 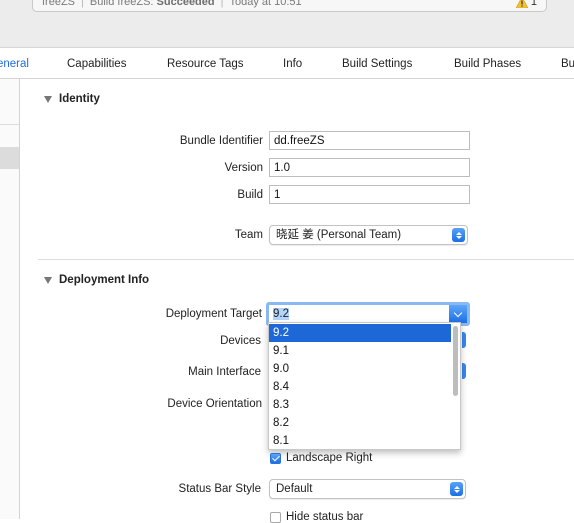 I want to click on team-popup: 晓延 姜 (Personal Team), so click(x=368, y=235).